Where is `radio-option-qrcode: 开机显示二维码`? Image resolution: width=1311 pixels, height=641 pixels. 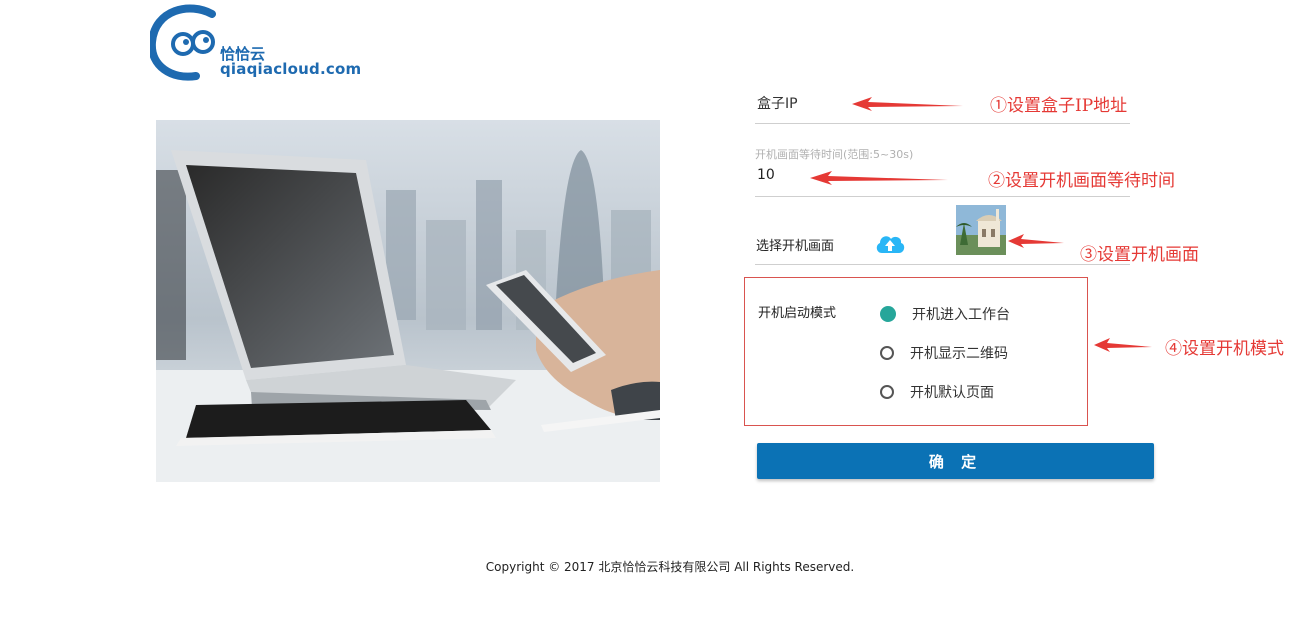
radio-option-qrcode: 开机显示二维码 is located at coordinates (944, 353).